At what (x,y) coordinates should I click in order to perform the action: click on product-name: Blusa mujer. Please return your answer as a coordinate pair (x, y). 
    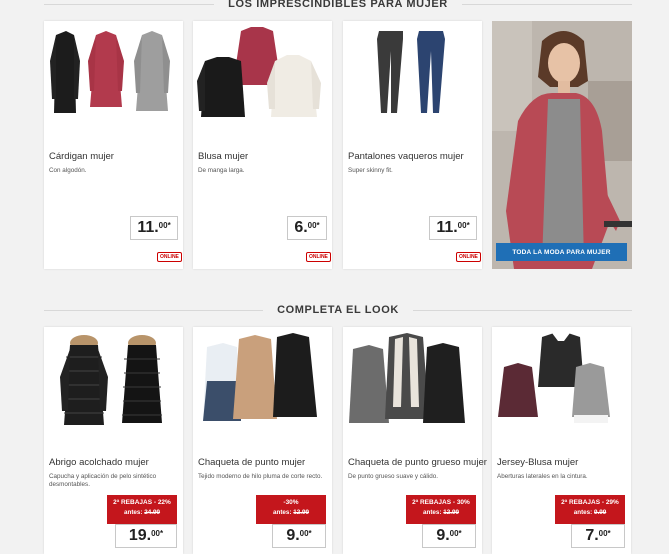
    Looking at the image, I should click on (223, 156).